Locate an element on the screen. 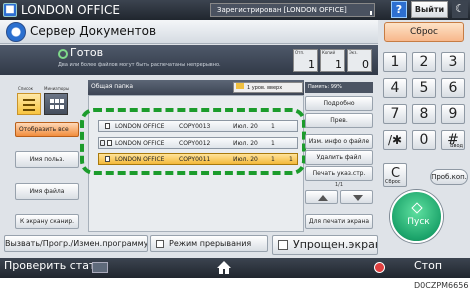  key-hash: # Ввод is located at coordinates (453, 140).